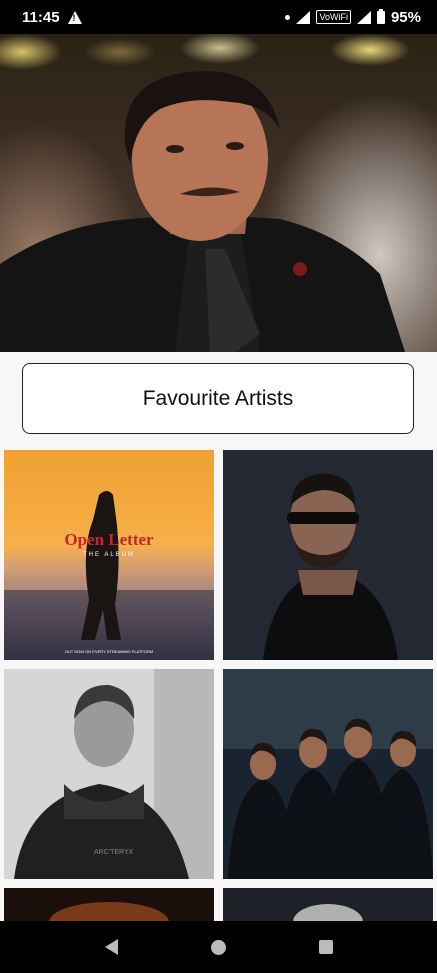 This screenshot has width=437, height=973. I want to click on artist-bw-portrait-photo: ARC'TERYX, so click(109, 774).